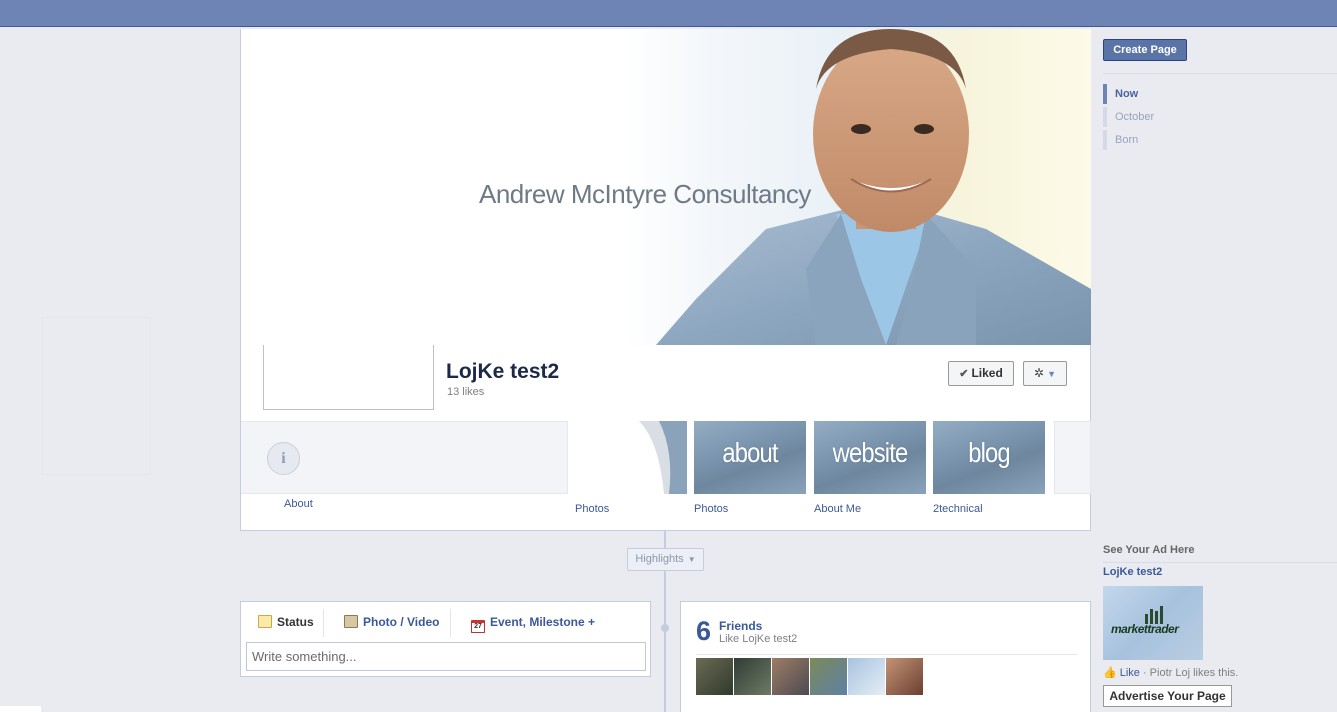 The image size is (1337, 712). Describe the element at coordinates (286, 622) in the screenshot. I see `tab-status: Status` at that location.